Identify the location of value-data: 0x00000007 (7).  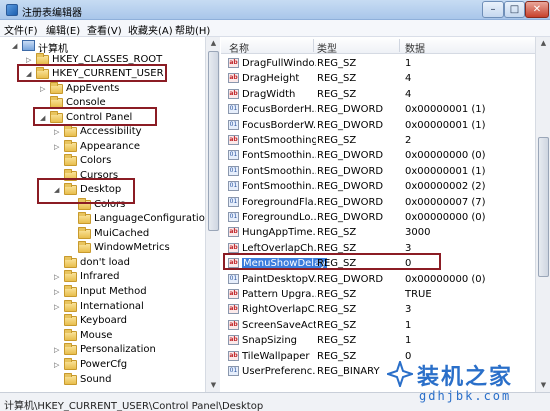
(445, 202).